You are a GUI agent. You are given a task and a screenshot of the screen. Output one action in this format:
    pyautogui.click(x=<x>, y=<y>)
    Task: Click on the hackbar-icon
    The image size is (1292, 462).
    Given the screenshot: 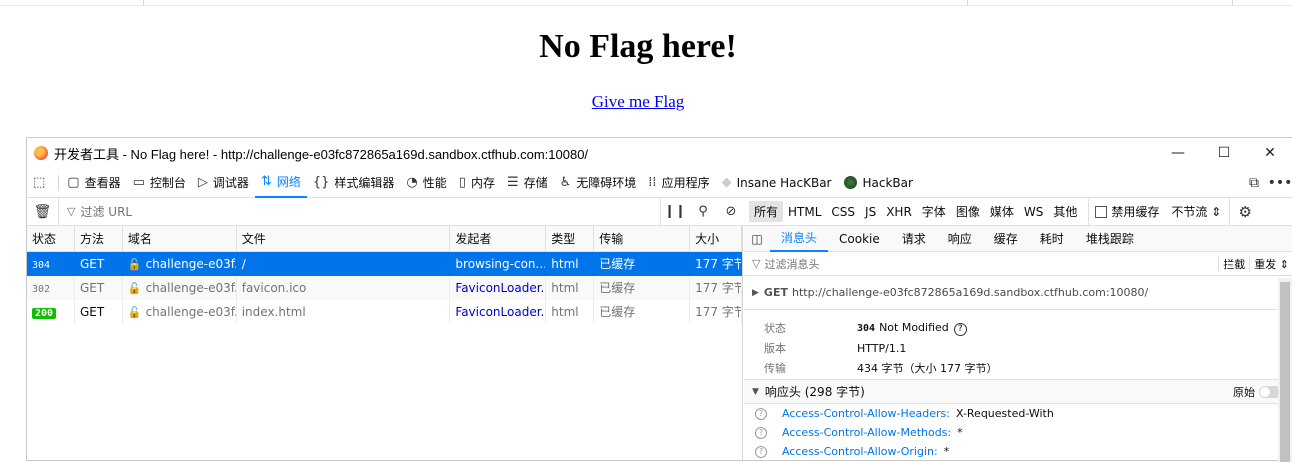 What is the action you would take?
    pyautogui.click(x=850, y=182)
    